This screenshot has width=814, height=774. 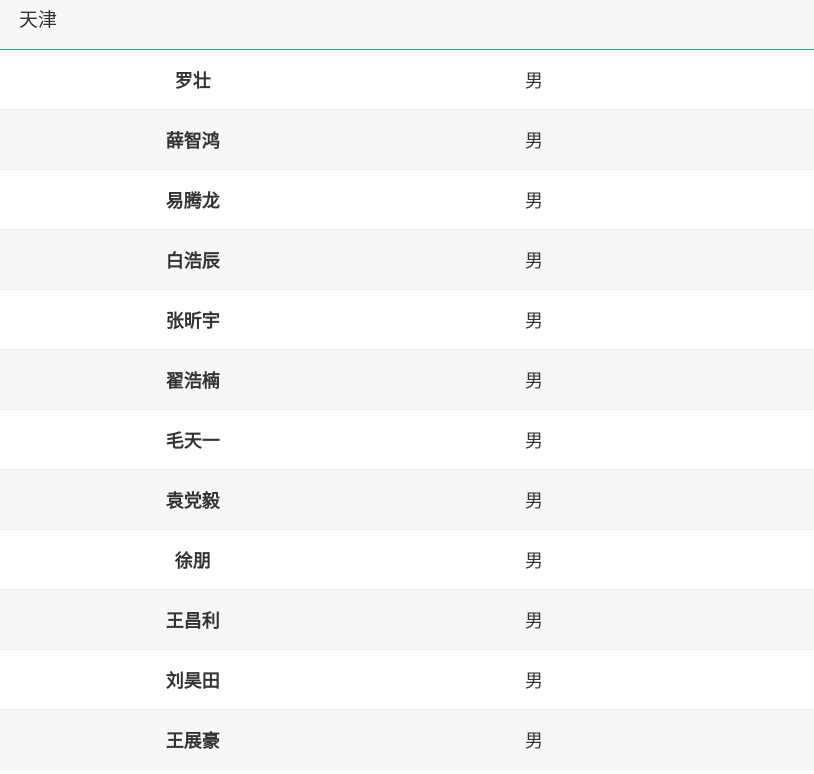 I want to click on table-row: 张昕宇 男, so click(x=407, y=320).